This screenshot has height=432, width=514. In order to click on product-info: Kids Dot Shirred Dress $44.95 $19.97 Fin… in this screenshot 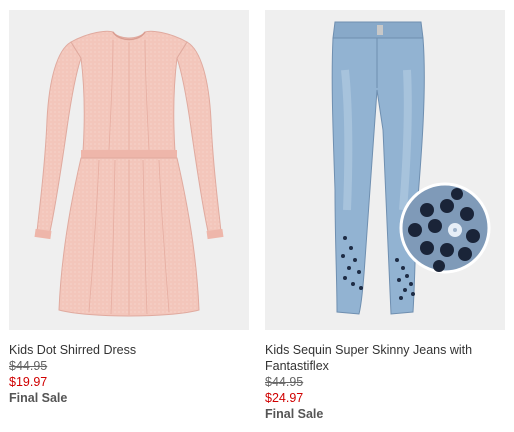, I will do `click(129, 368)`.